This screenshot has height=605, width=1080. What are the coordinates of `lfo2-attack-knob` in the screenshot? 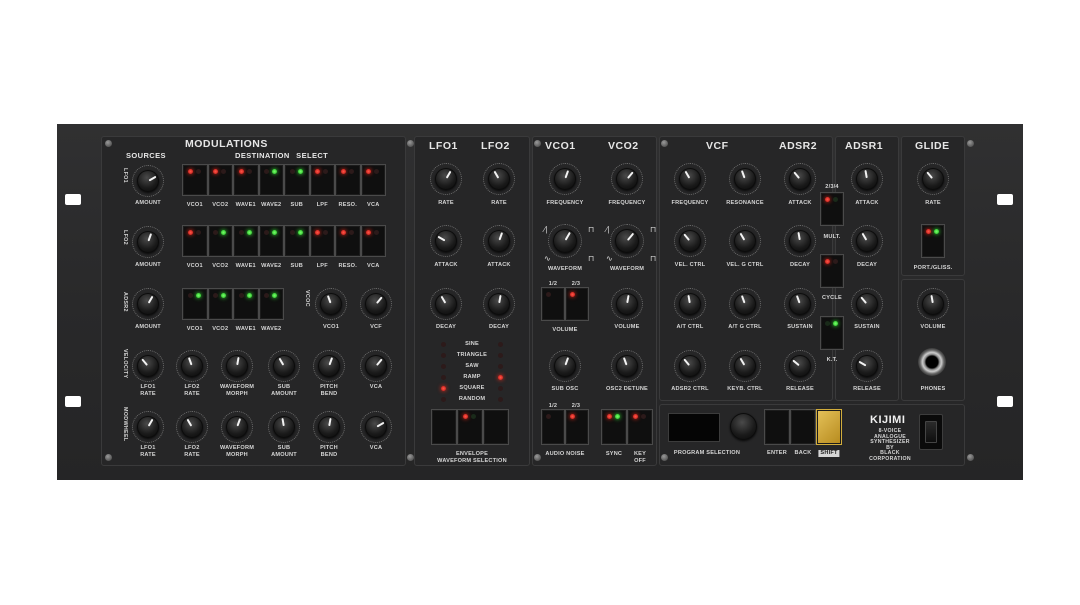 It's located at (499, 241).